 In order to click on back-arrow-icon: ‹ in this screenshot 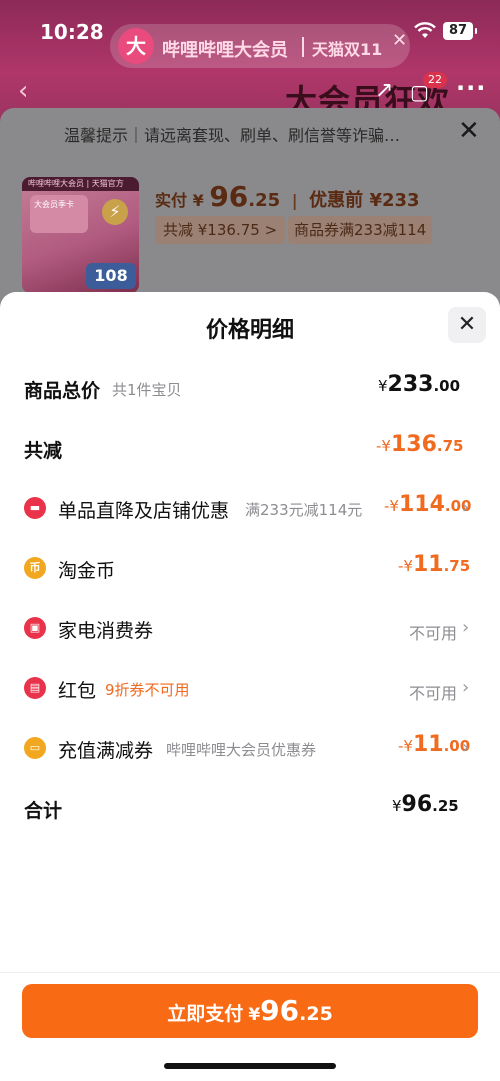, I will do `click(23, 91)`.